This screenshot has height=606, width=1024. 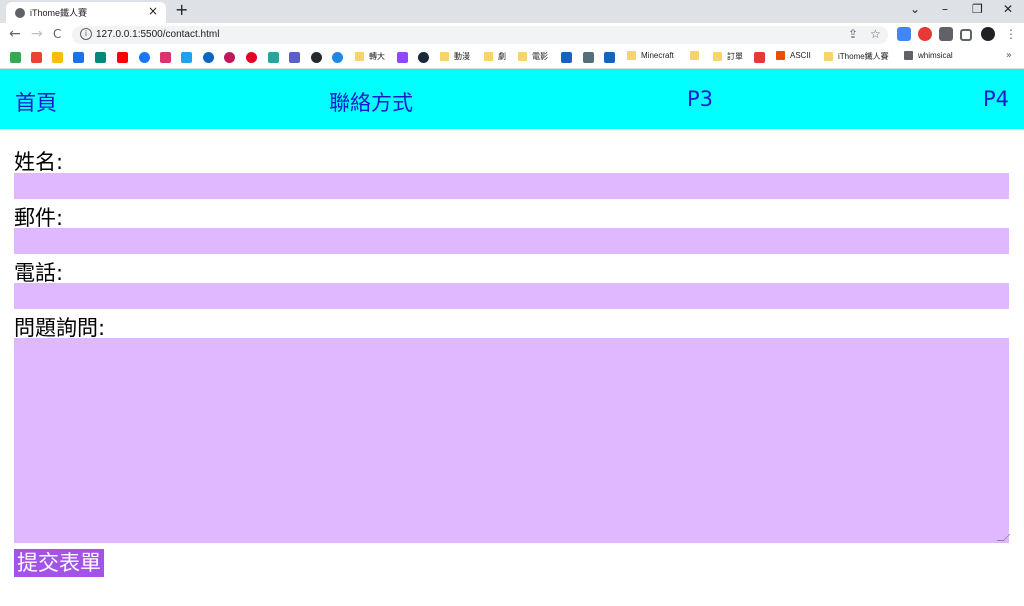 I want to click on teams-icon, so click(x=294, y=57).